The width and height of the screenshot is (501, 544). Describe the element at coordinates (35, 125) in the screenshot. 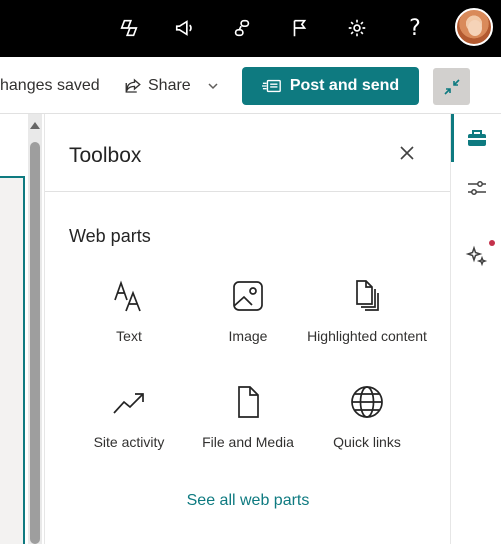

I see `scroll-up-arrow-icon` at that location.